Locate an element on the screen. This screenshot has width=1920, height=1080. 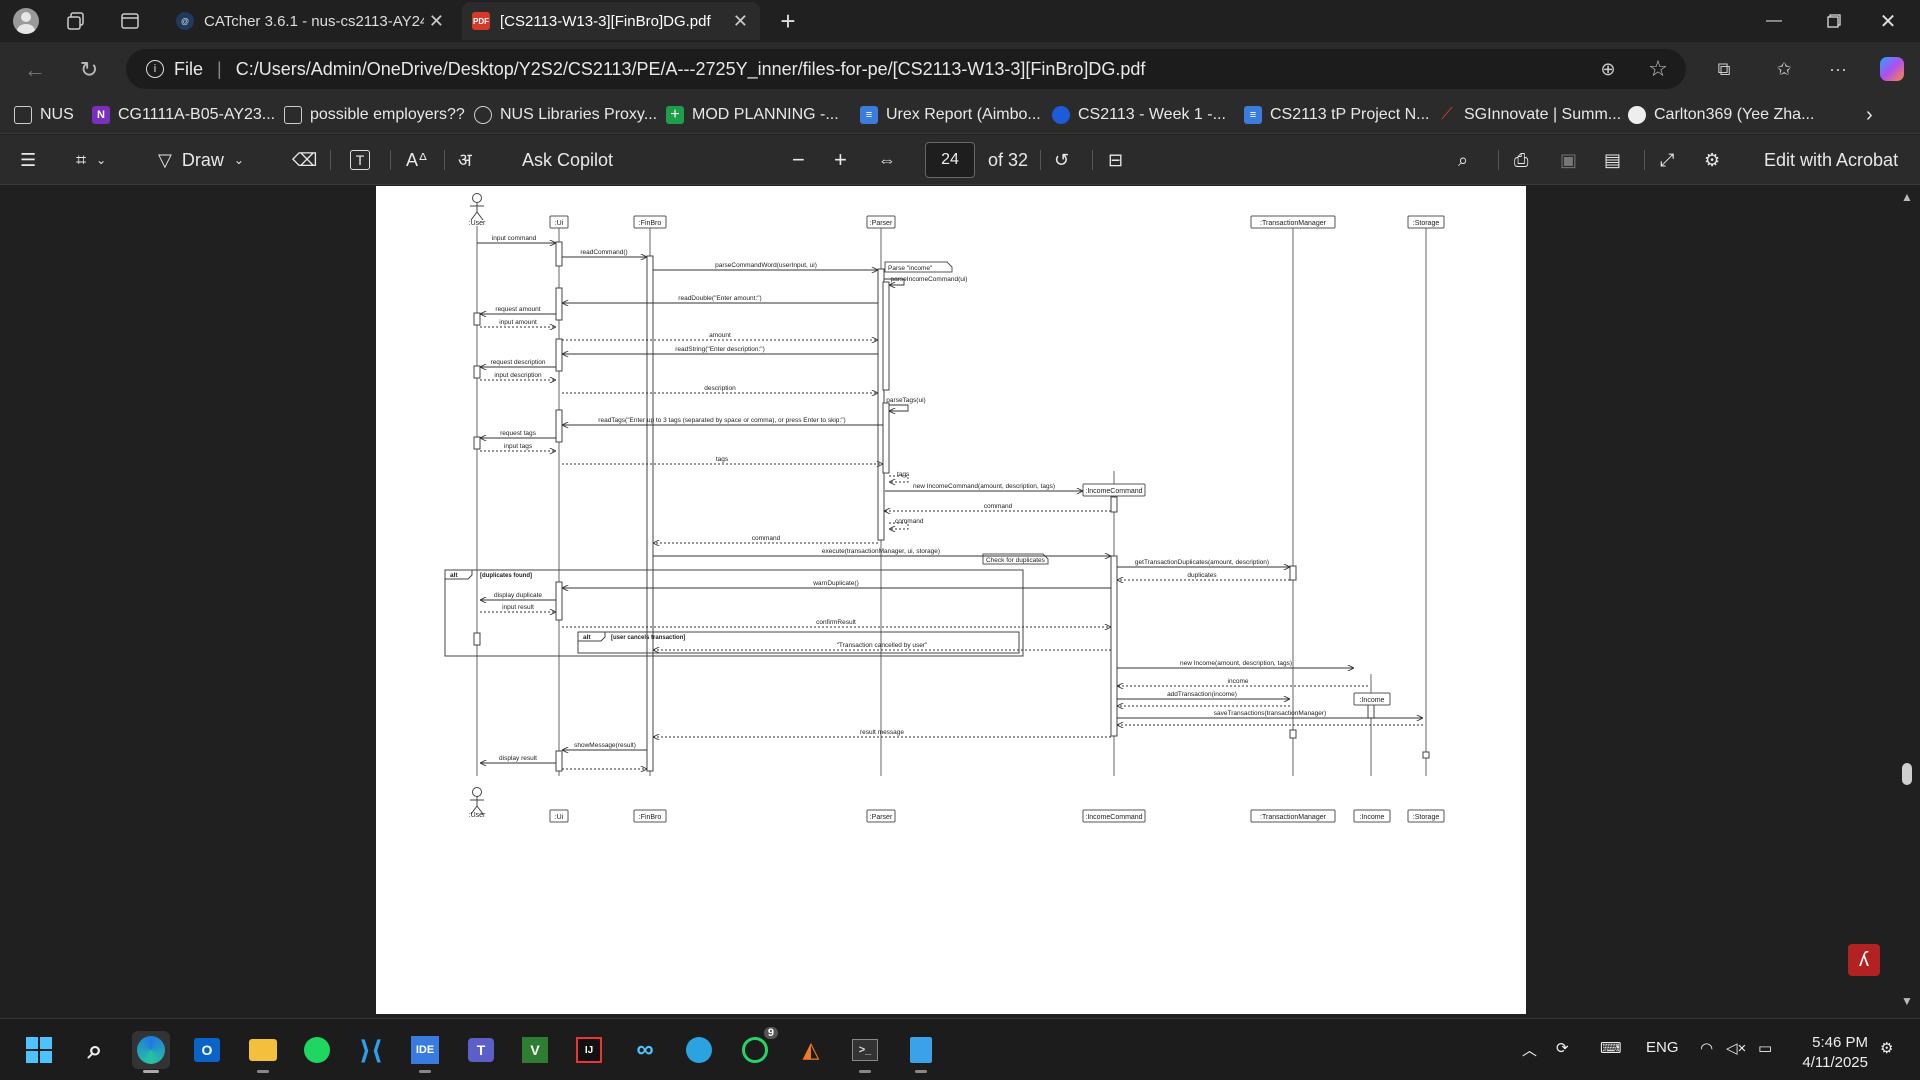
ask-copilot-button: Ask Copilot is located at coordinates (567, 160).